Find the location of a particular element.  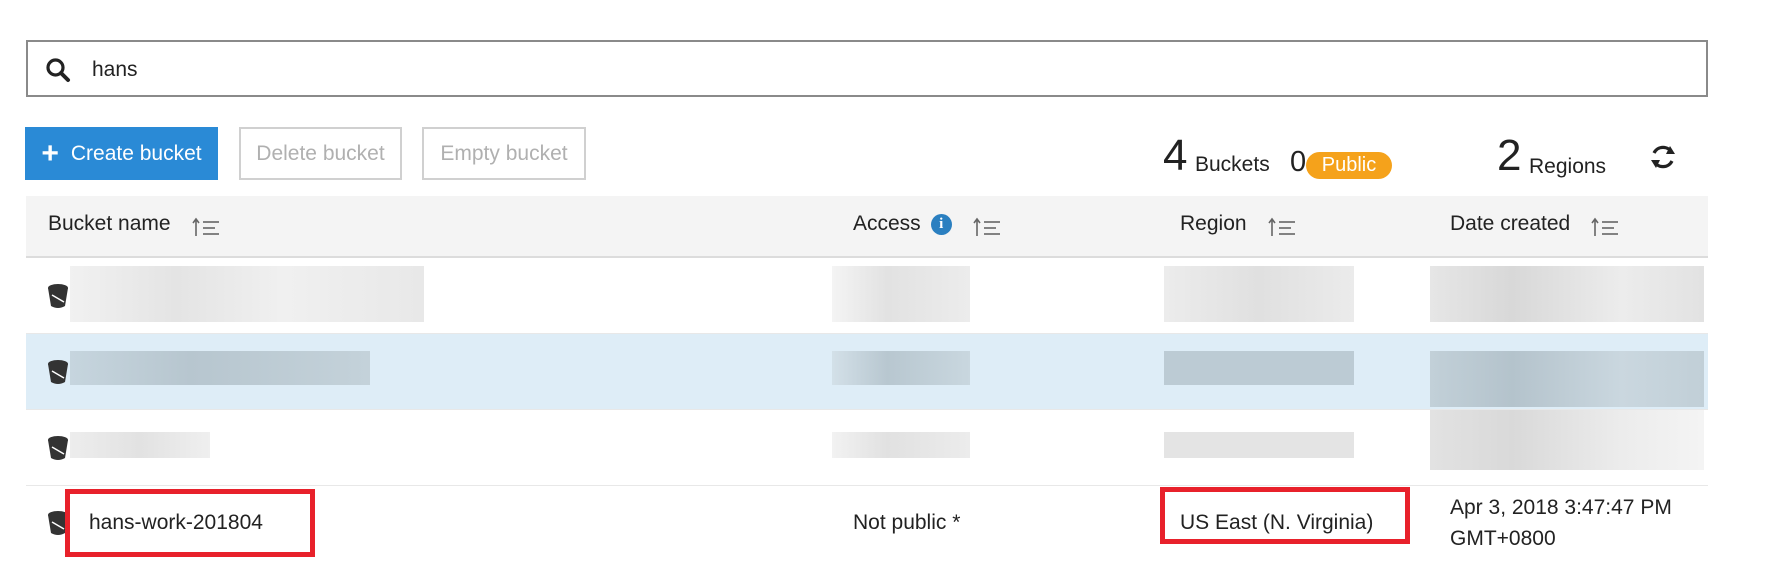

public-badge: Public is located at coordinates (1349, 165).